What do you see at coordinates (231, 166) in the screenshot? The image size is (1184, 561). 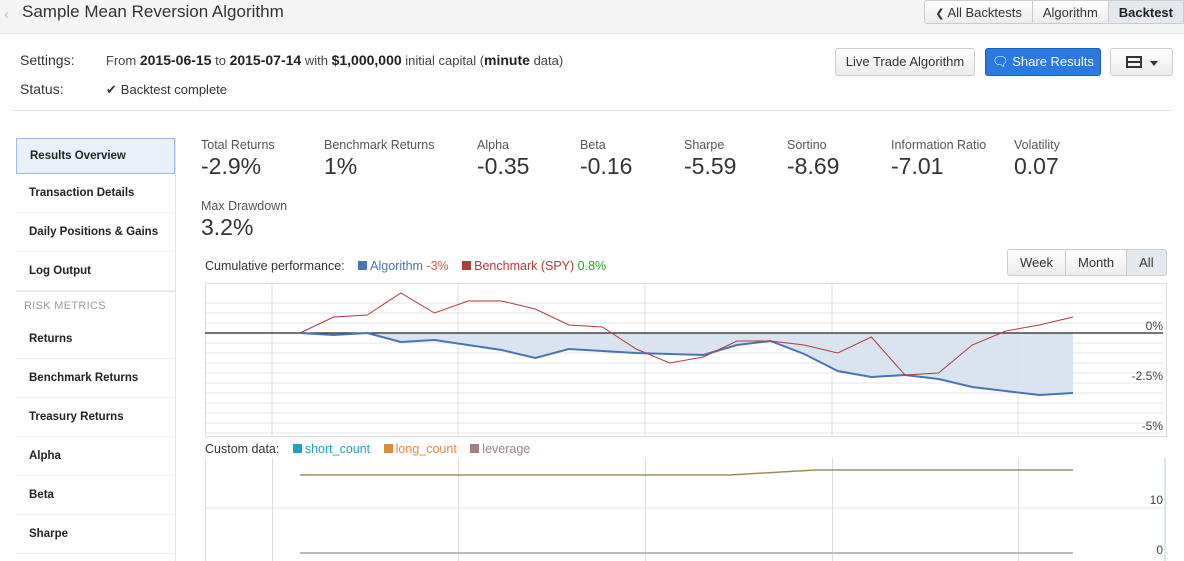 I see `metric-value: -2.9%` at bounding box center [231, 166].